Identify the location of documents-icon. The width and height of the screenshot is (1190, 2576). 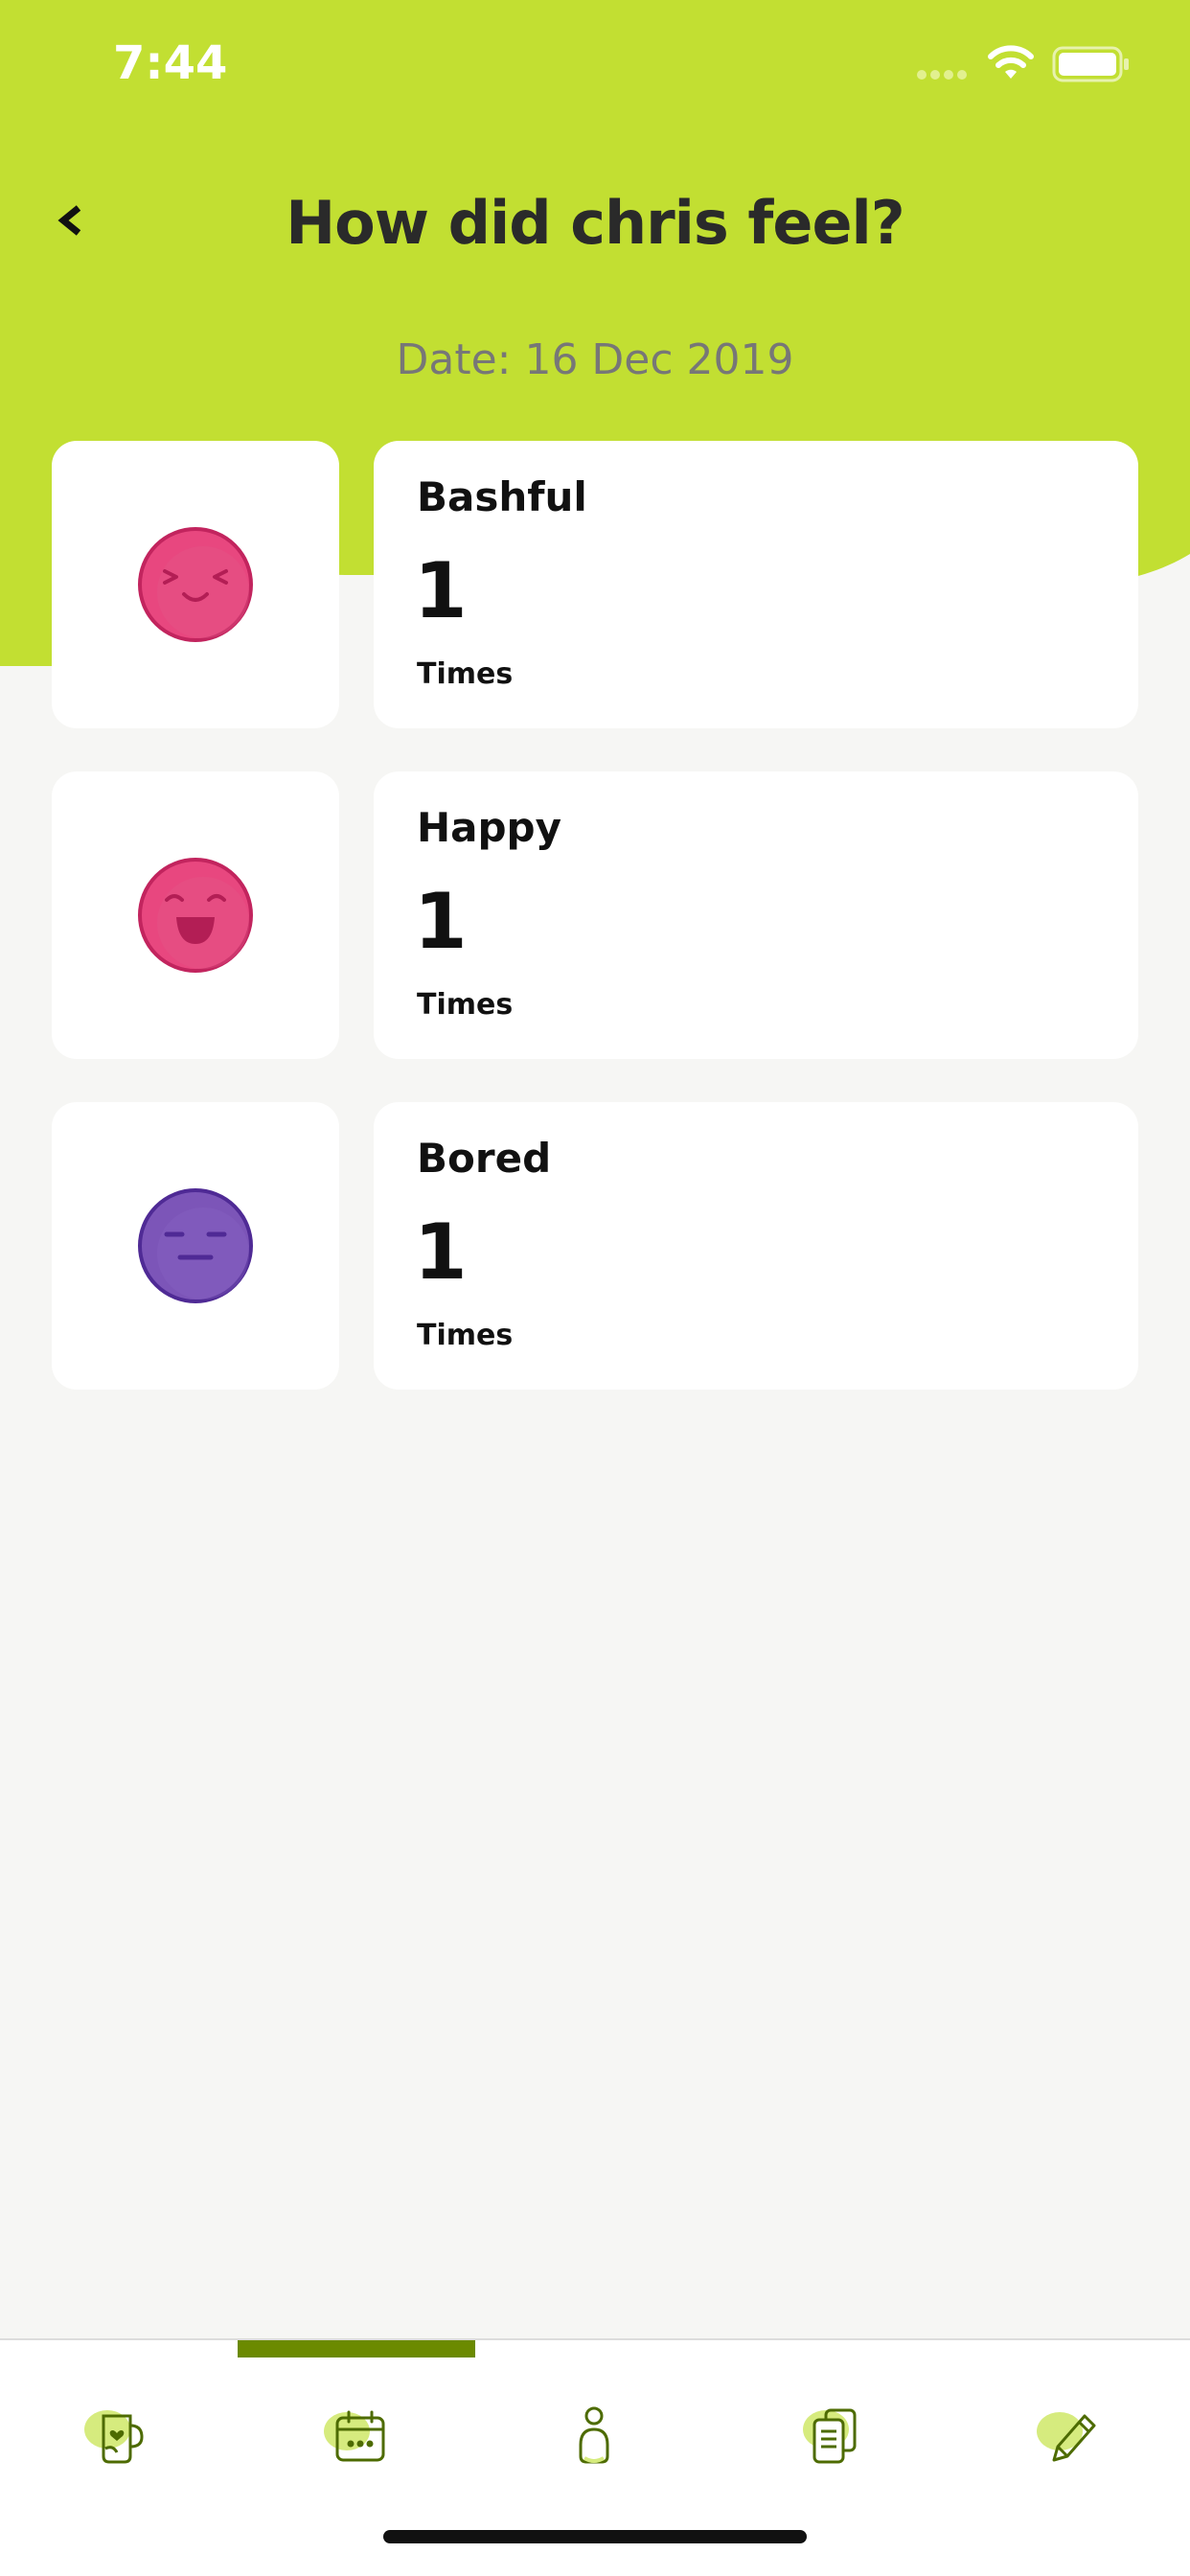
(830, 2436).